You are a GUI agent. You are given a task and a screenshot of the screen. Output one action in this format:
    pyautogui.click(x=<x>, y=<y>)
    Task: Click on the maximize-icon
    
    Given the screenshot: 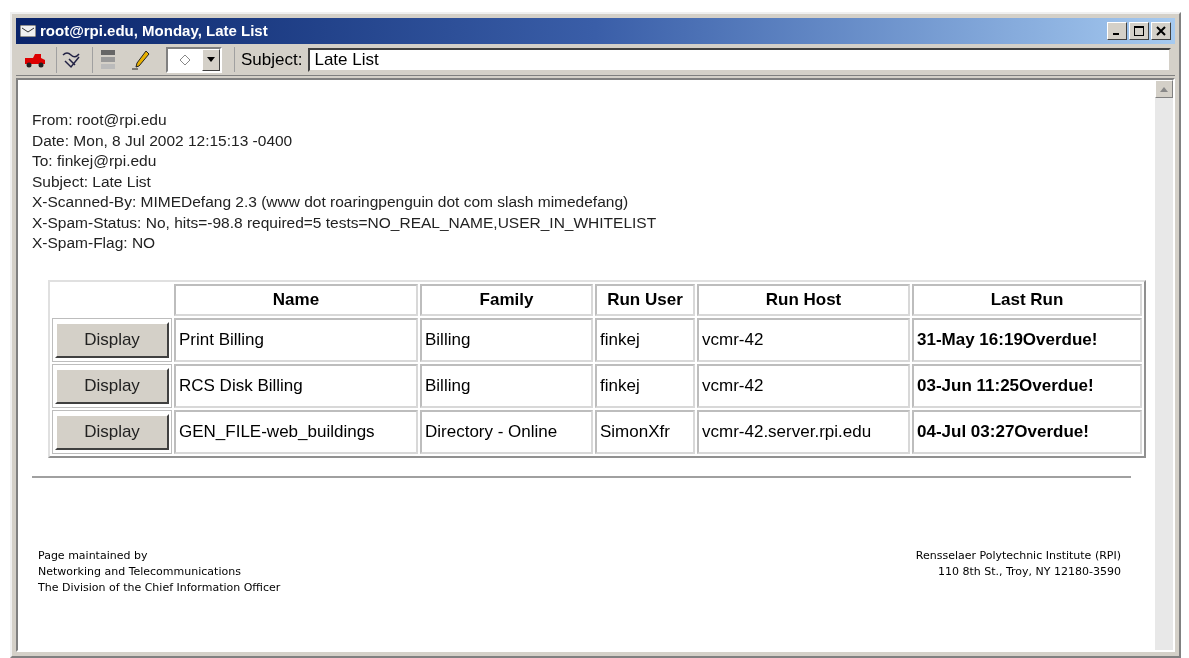 What is the action you would take?
    pyautogui.click(x=1139, y=31)
    